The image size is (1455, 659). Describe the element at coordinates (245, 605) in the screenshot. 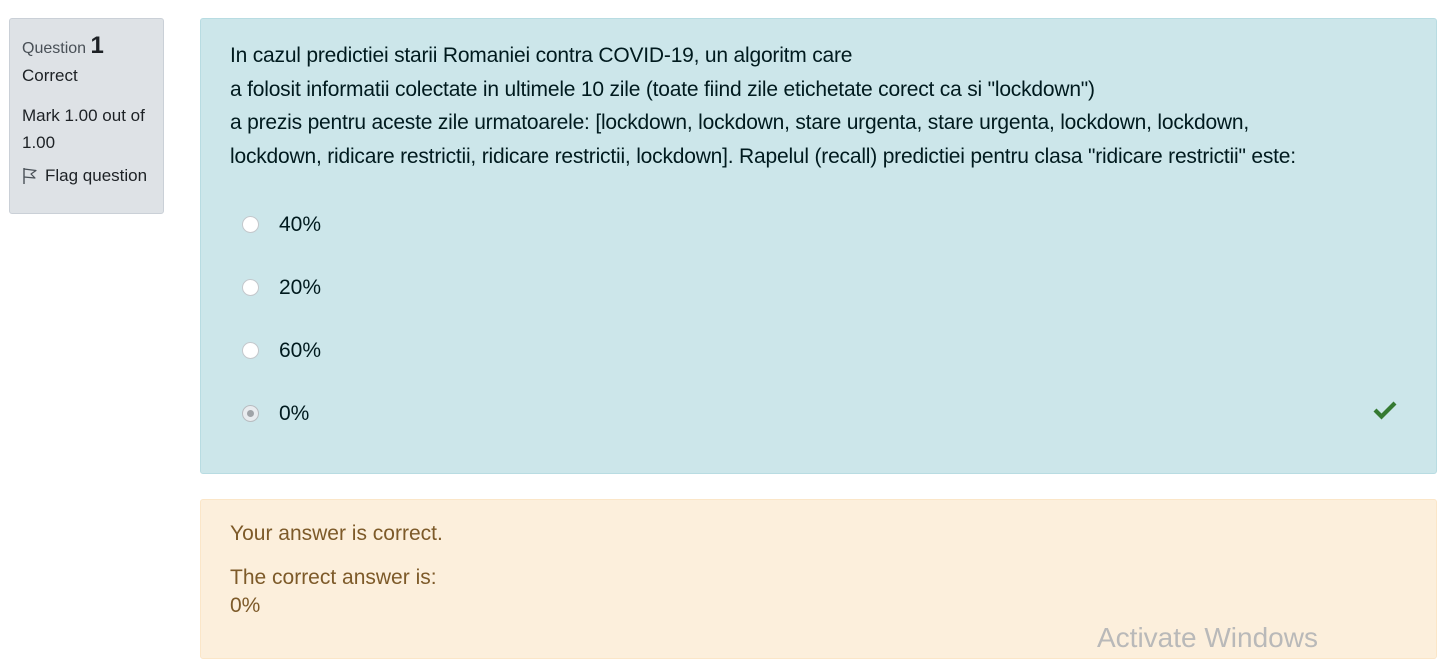

I see `right-answer-value: 0%` at that location.